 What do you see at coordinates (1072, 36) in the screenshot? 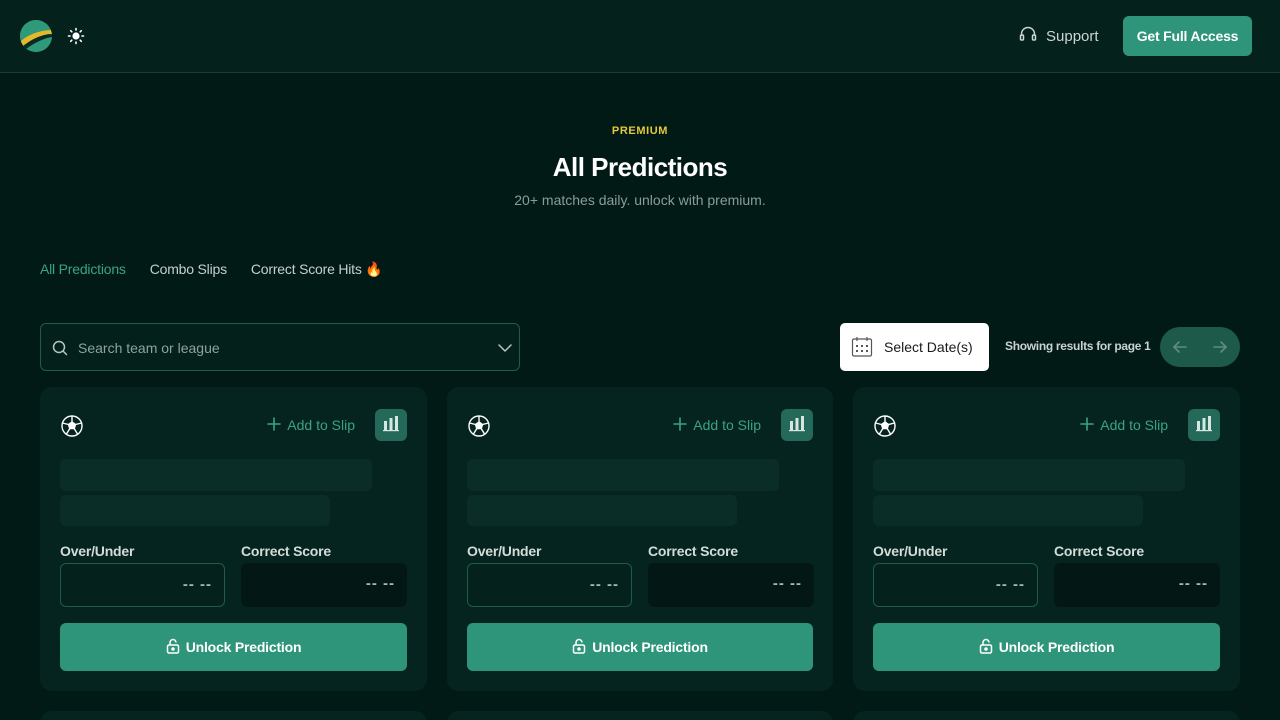
I see `support-label: Support` at bounding box center [1072, 36].